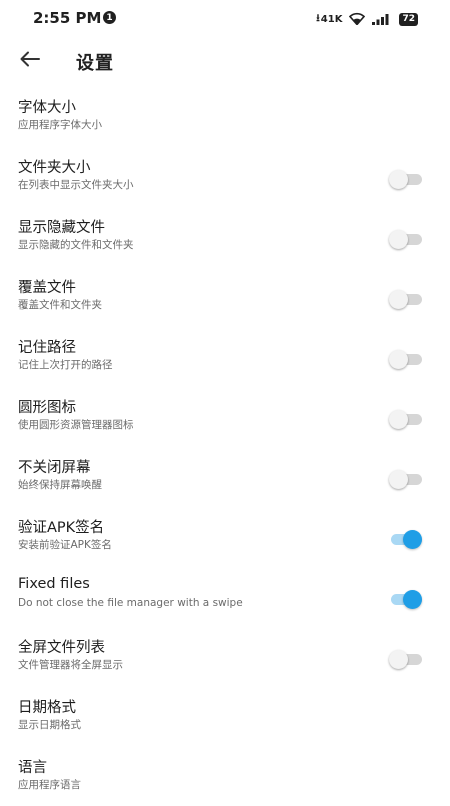 This screenshot has height=806, width=450. I want to click on network-speed: ⭳ 41K, so click(329, 19).